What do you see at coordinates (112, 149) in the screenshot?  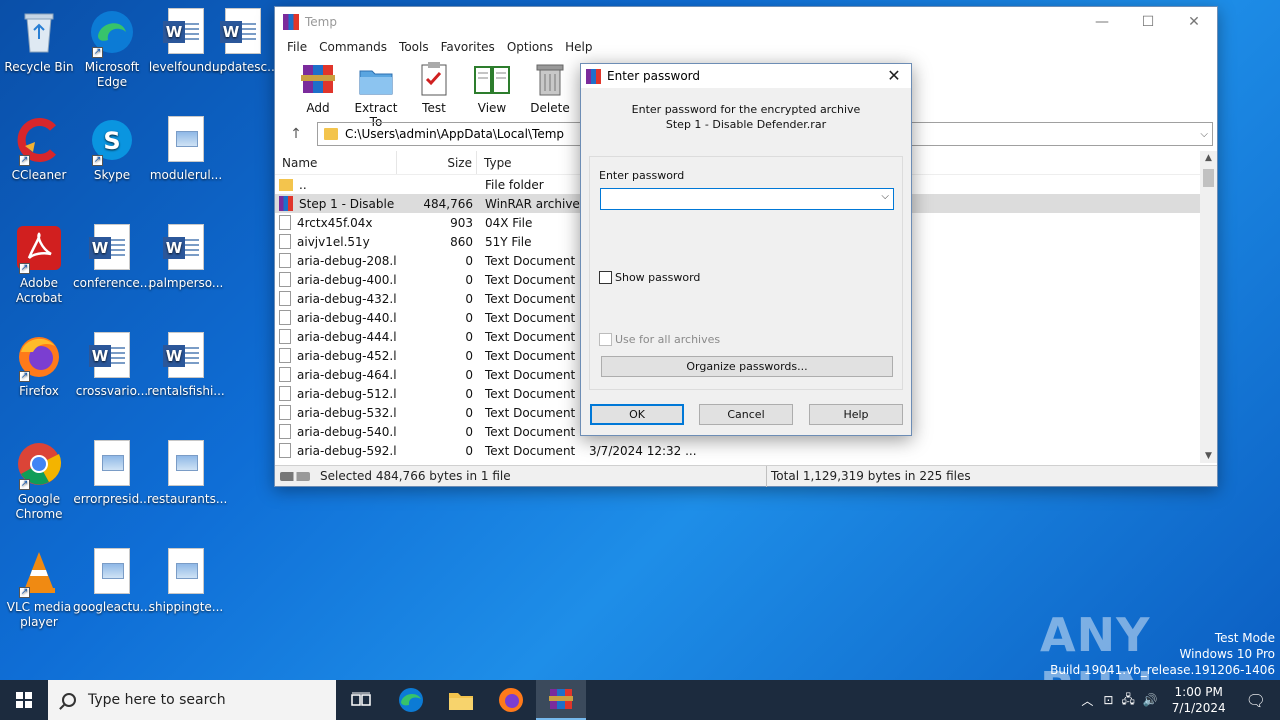 I see `desktop-icon-skype: S ↗ Skype` at bounding box center [112, 149].